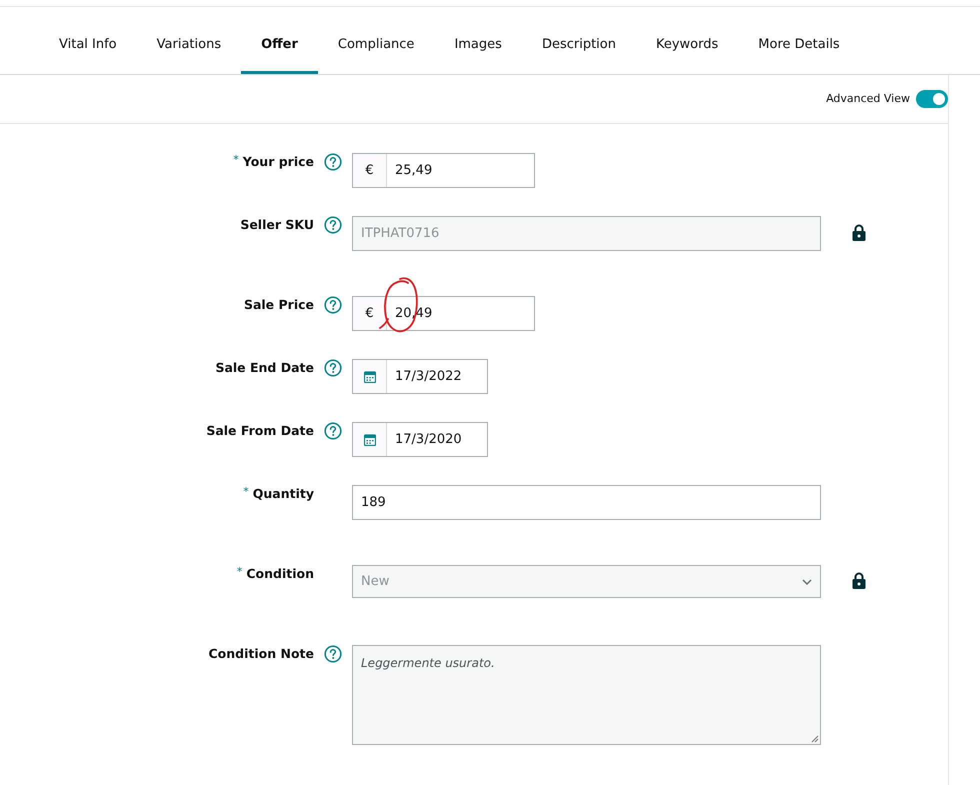  Describe the element at coordinates (280, 574) in the screenshot. I see `field-label: Condition` at that location.